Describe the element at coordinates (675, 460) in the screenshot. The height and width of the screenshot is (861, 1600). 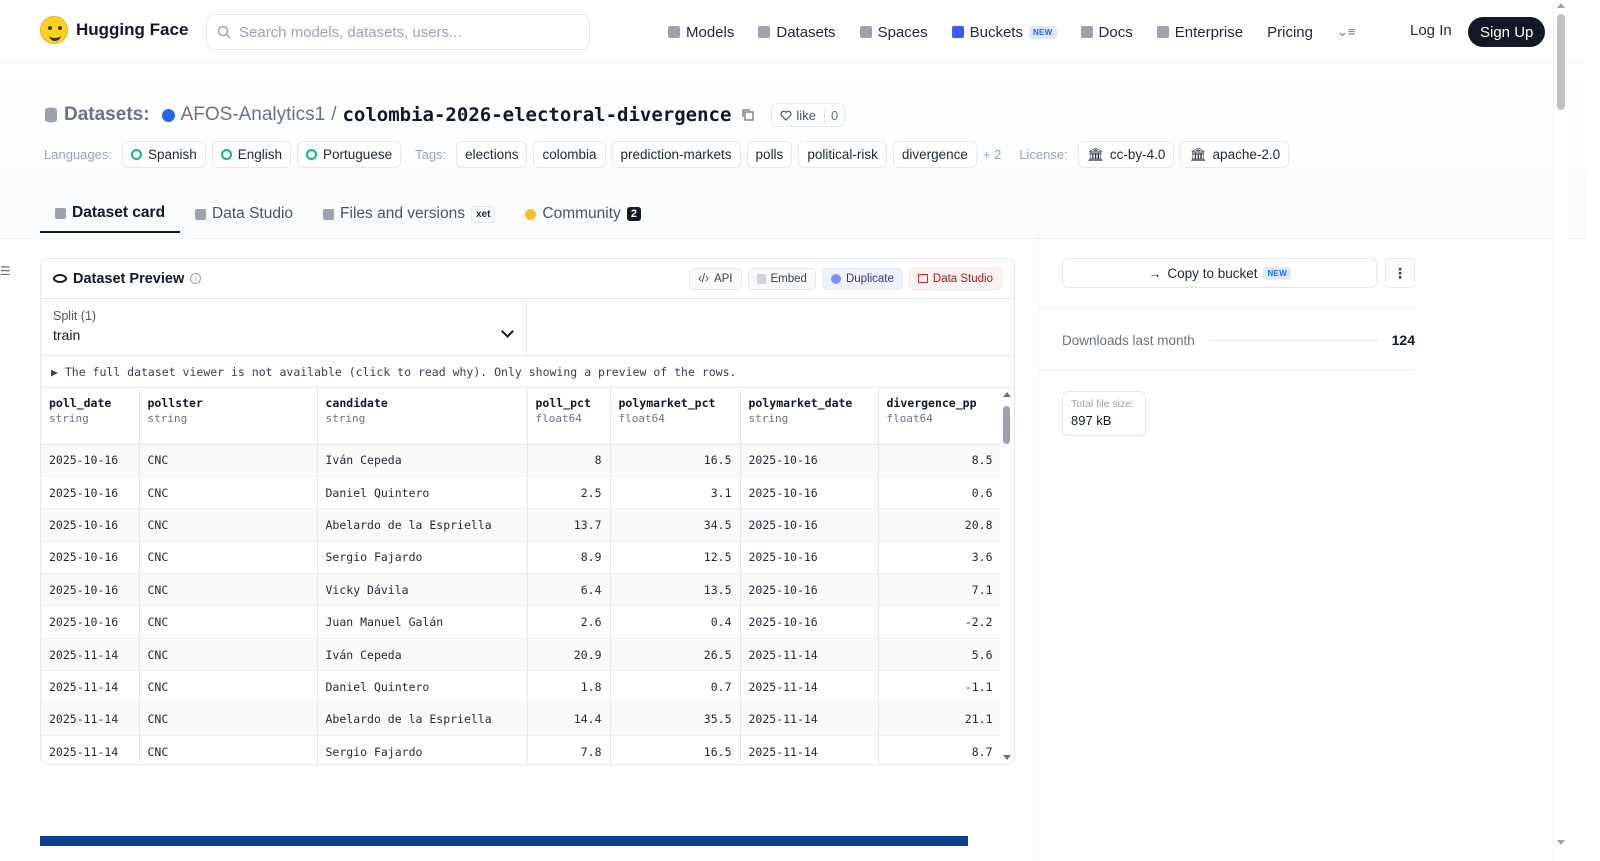
I see `table-cell-polymarket-pct: 16.5` at that location.